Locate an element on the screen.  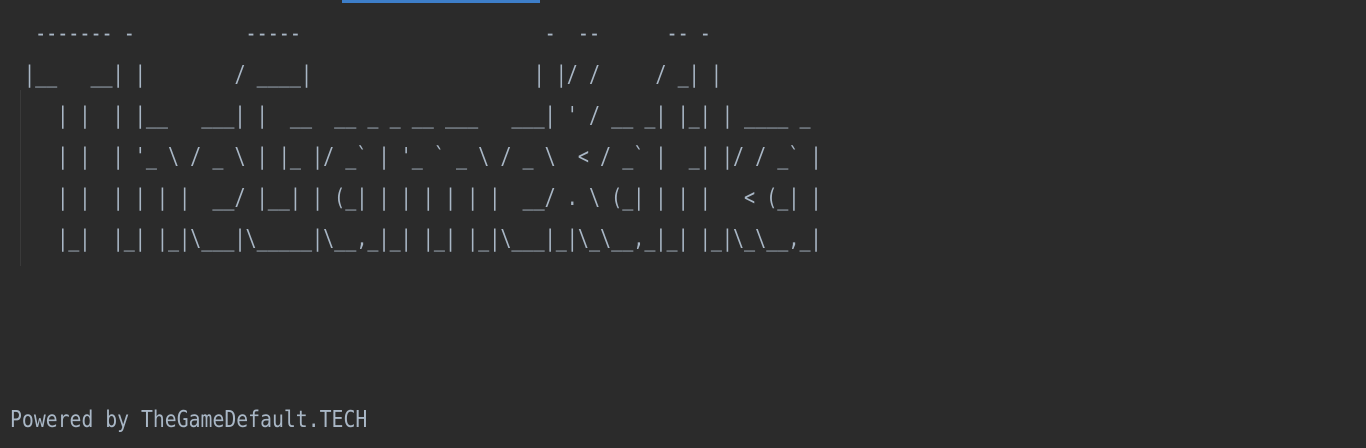
fold-guide-line is located at coordinates (20, 178).